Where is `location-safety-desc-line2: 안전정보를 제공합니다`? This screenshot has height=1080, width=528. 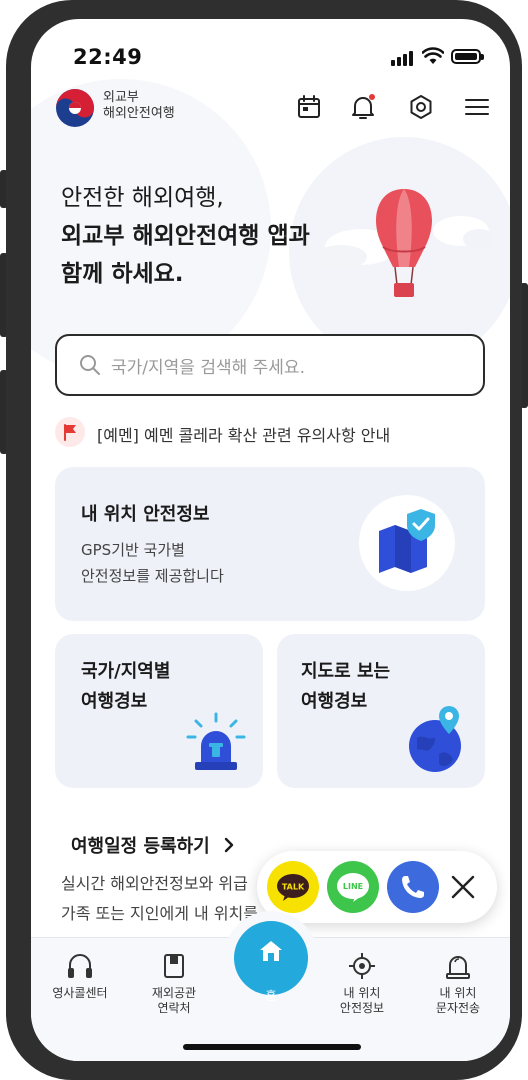 location-safety-desc-line2: 안전정보를 제공합니다 is located at coordinates (152, 576).